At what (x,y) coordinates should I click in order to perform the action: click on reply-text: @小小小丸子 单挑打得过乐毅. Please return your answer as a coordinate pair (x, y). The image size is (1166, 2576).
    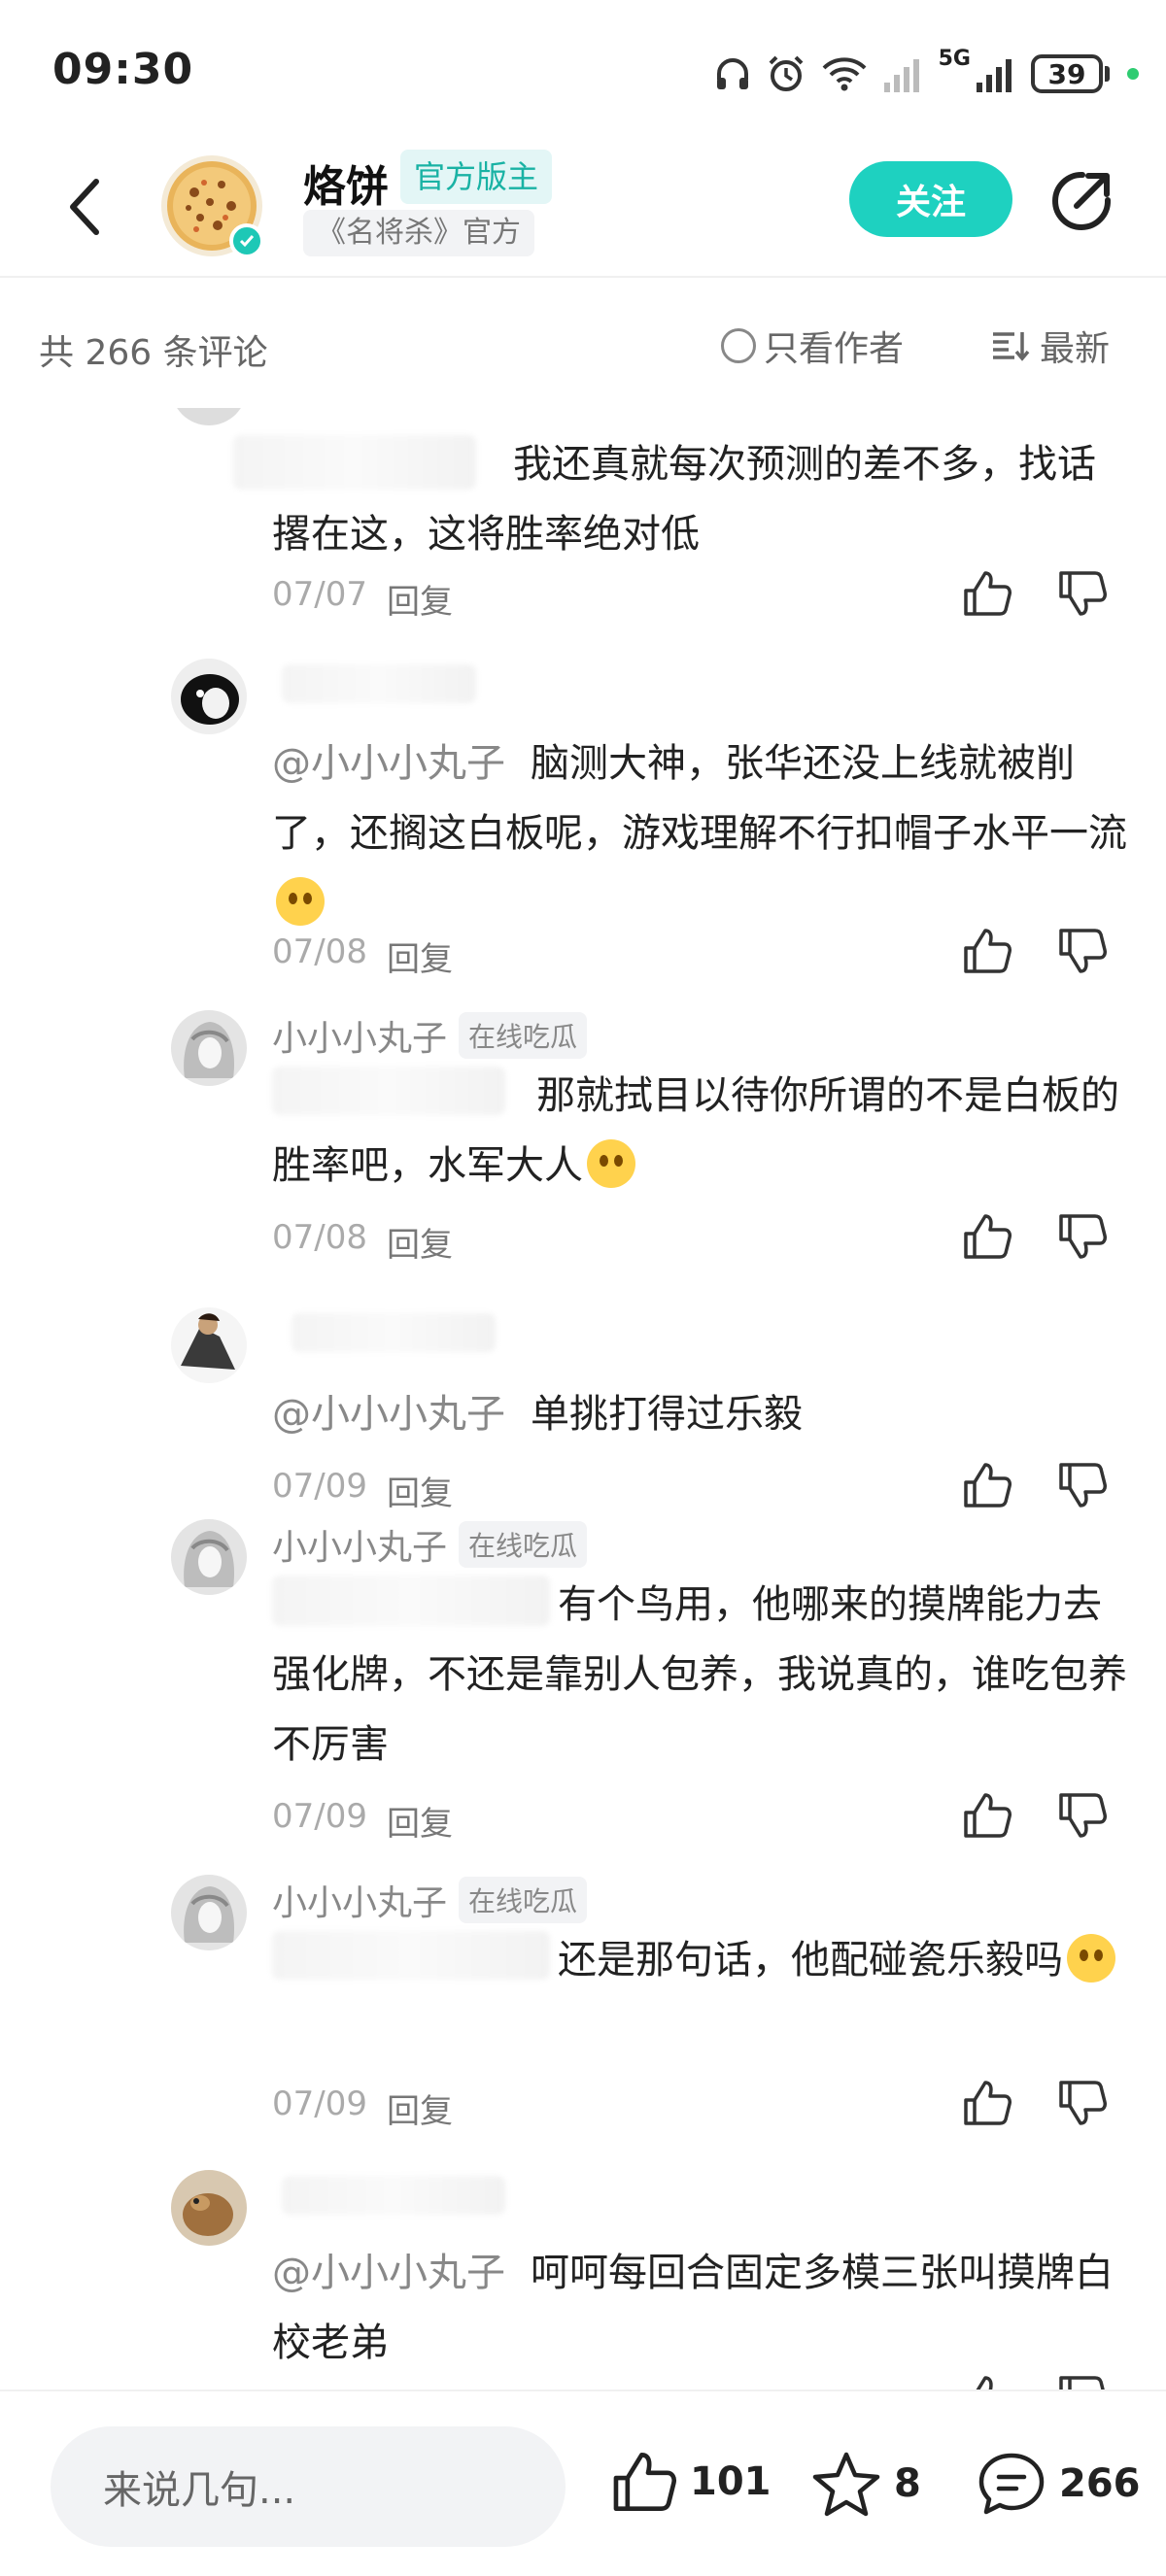
    Looking at the image, I should click on (537, 1414).